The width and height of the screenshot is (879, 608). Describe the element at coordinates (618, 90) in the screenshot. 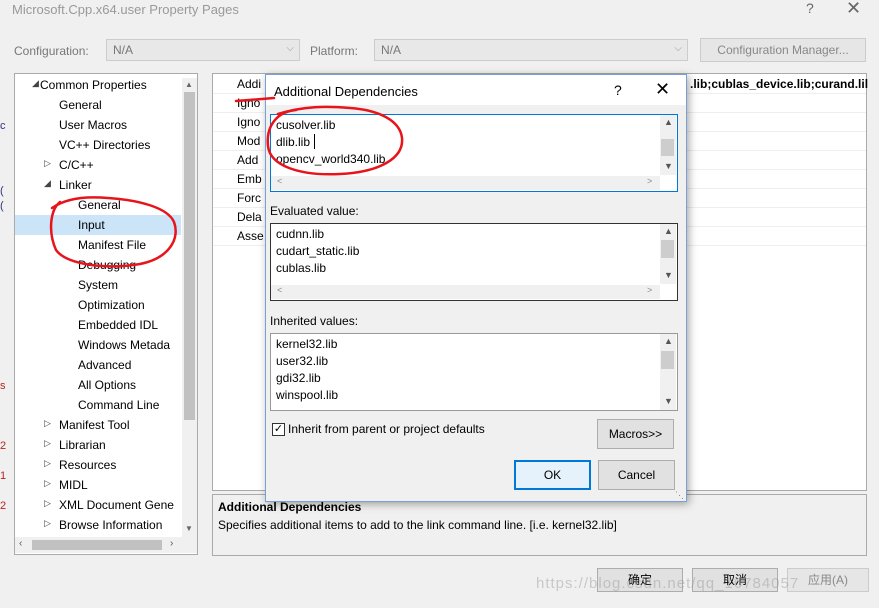

I see `dialog-help-icon: ?` at that location.